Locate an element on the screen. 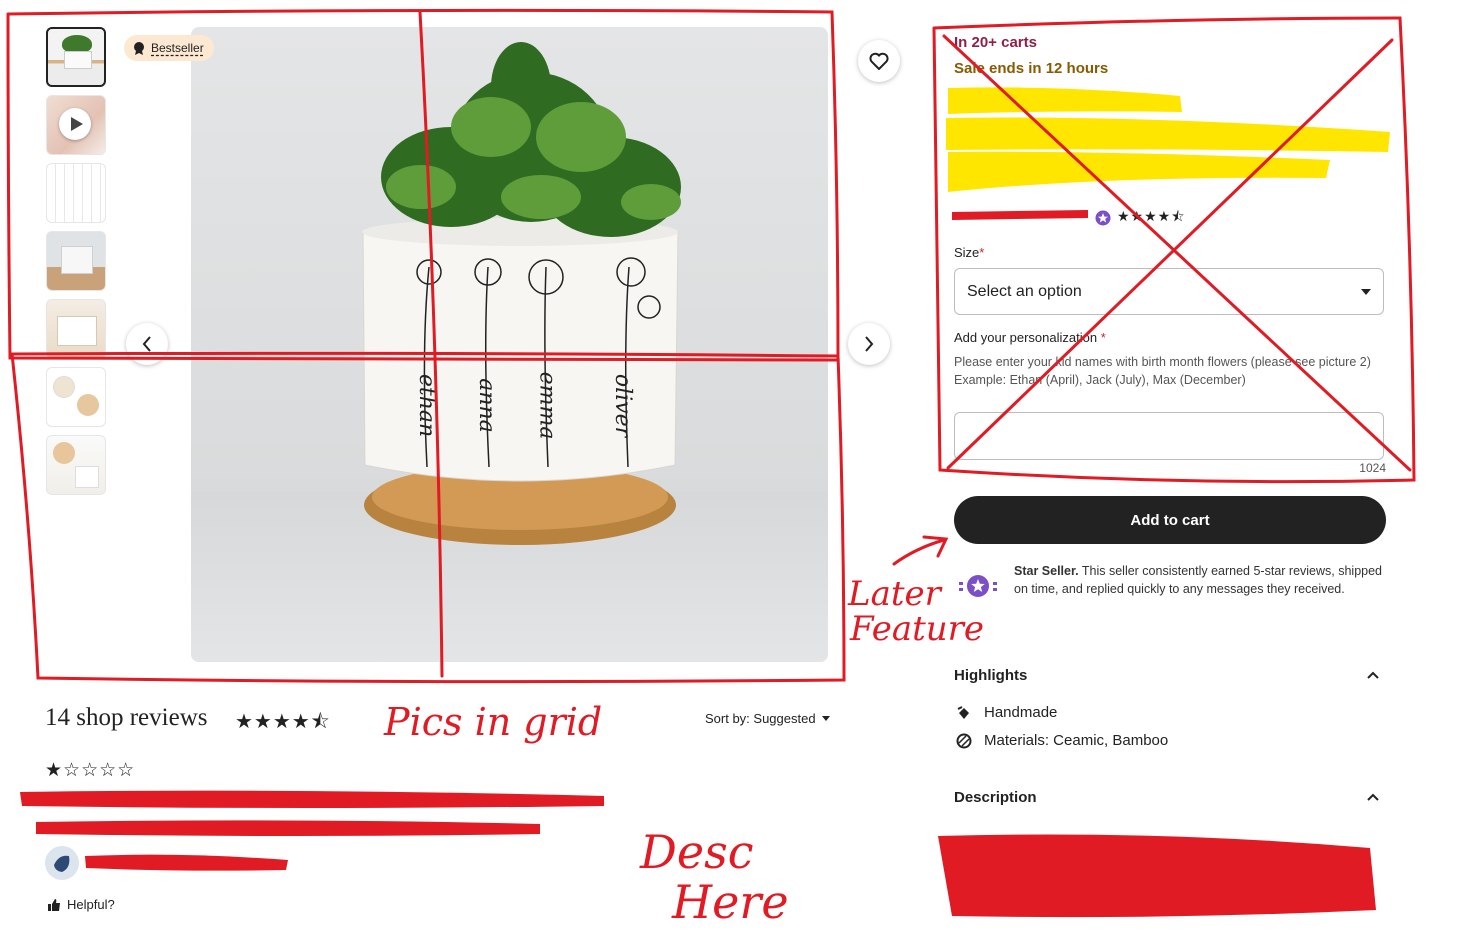 Image resolution: width=1480 pixels, height=941 pixels. carts-count: In 20+ carts is located at coordinates (995, 42).